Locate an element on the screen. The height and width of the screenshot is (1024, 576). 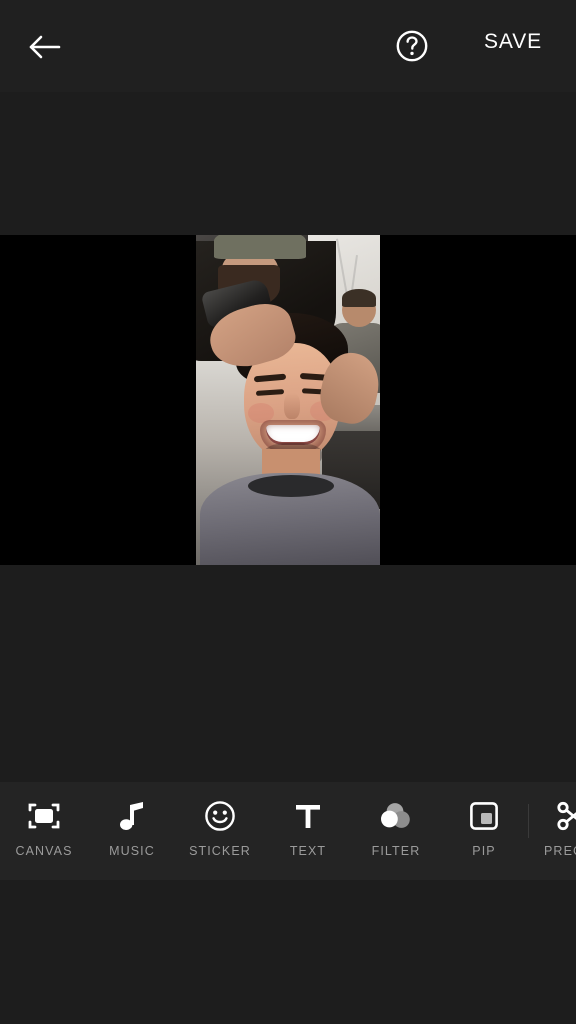
question-mark-circle-icon is located at coordinates (412, 46).